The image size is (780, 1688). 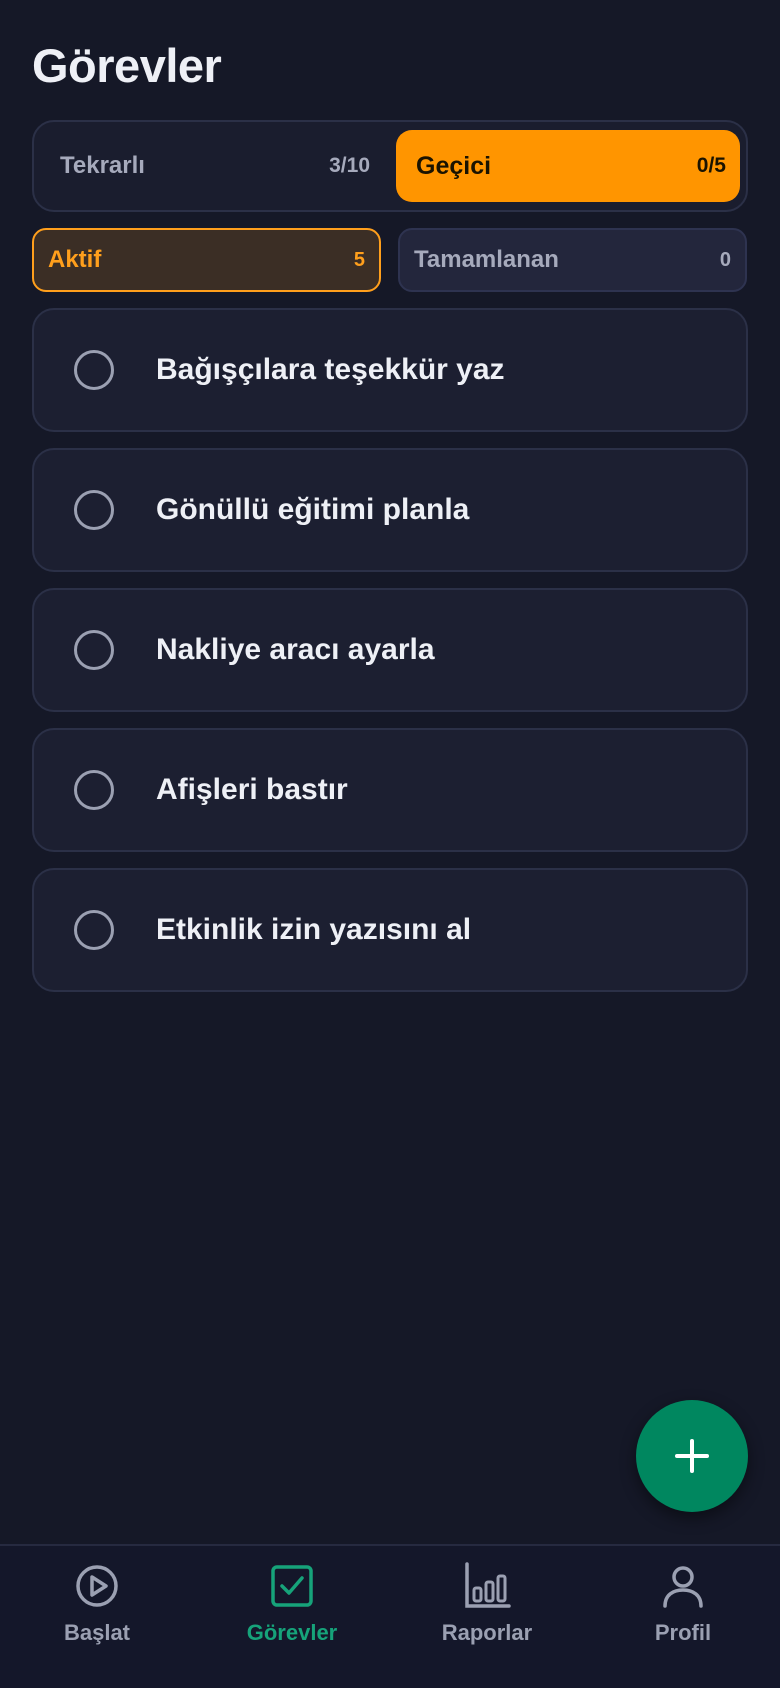 What do you see at coordinates (390, 1616) in the screenshot?
I see `bottom-navigation: Başlat Görevler Raporlar Profil` at bounding box center [390, 1616].